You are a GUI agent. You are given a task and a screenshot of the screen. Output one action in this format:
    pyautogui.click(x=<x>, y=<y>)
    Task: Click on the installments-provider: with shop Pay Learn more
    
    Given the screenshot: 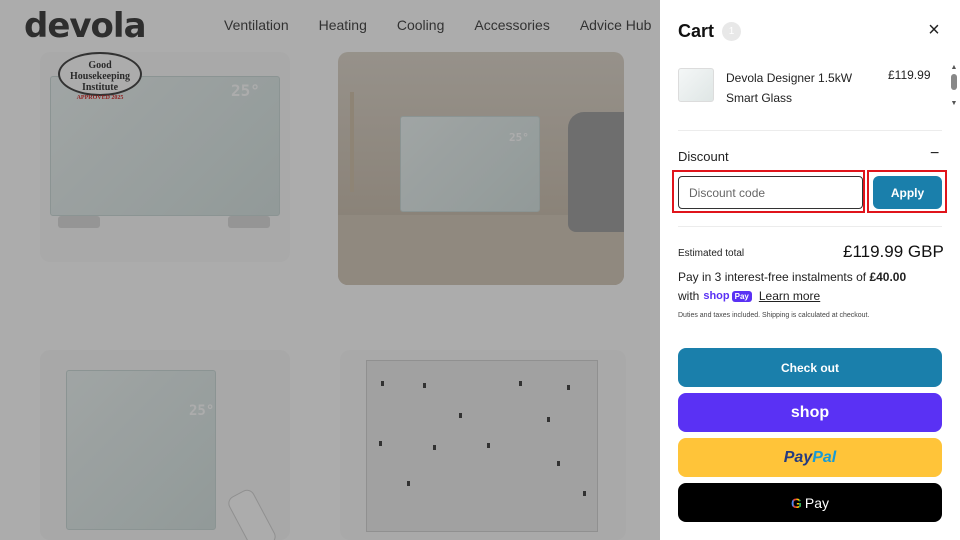 What is the action you would take?
    pyautogui.click(x=749, y=296)
    